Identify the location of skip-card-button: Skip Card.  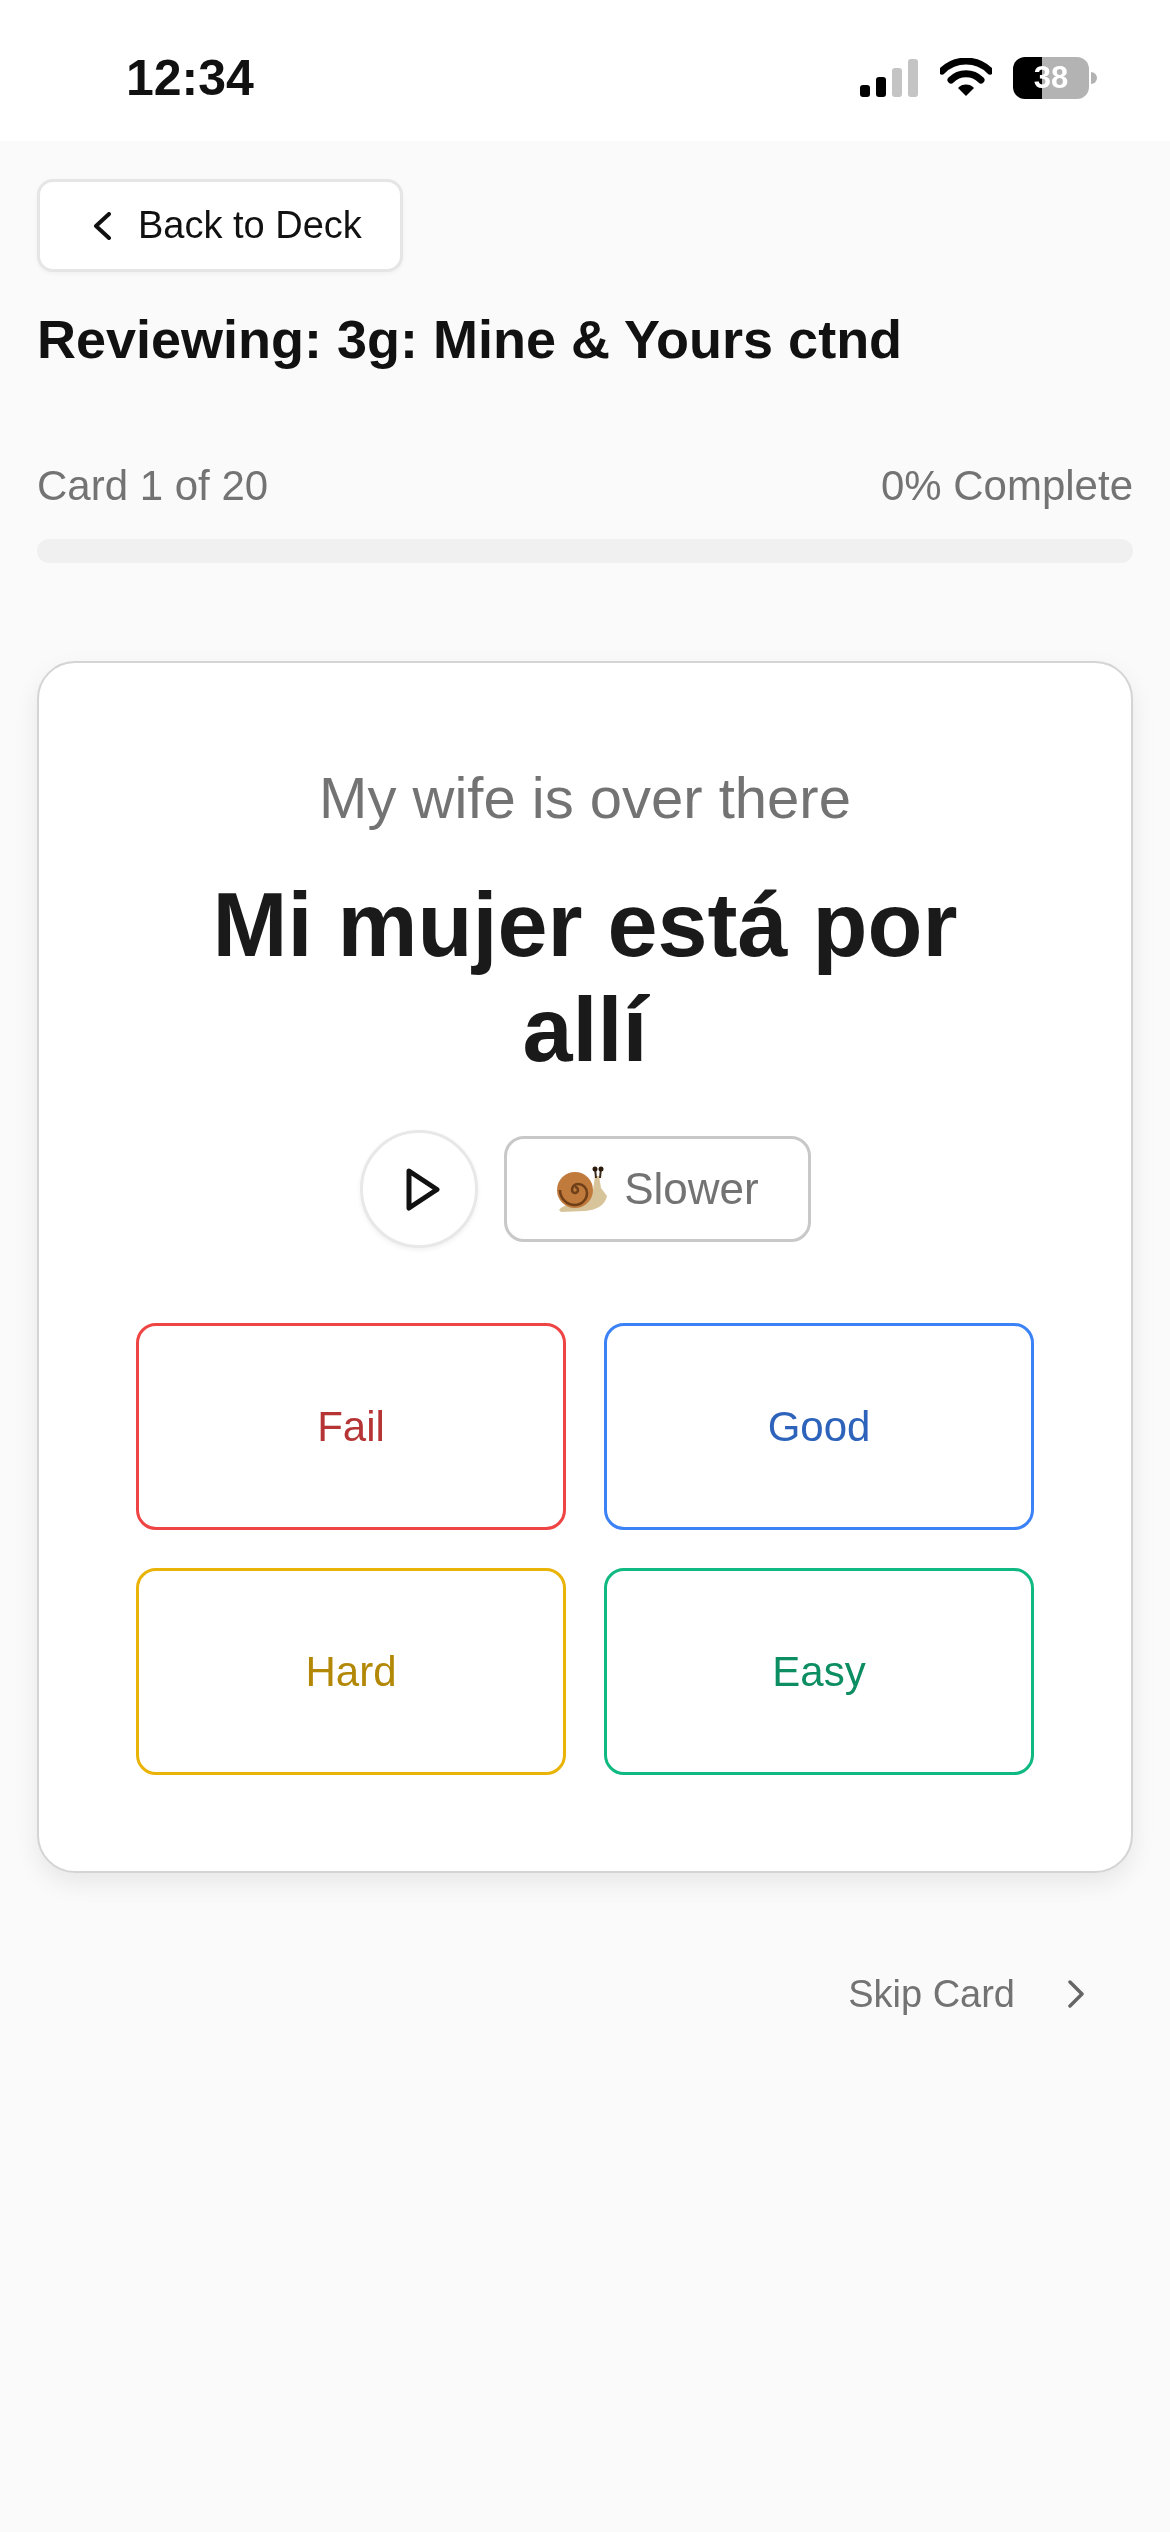
(990, 1994).